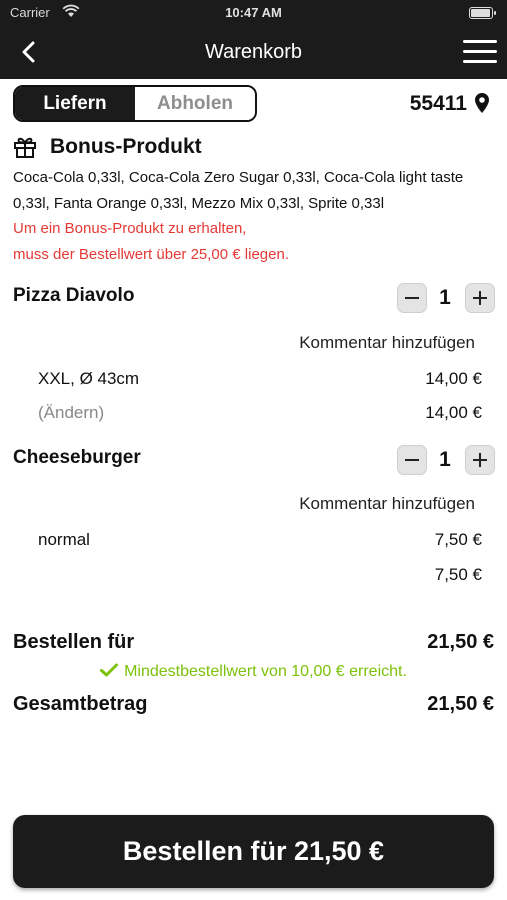  I want to click on check-icon, so click(109, 670).